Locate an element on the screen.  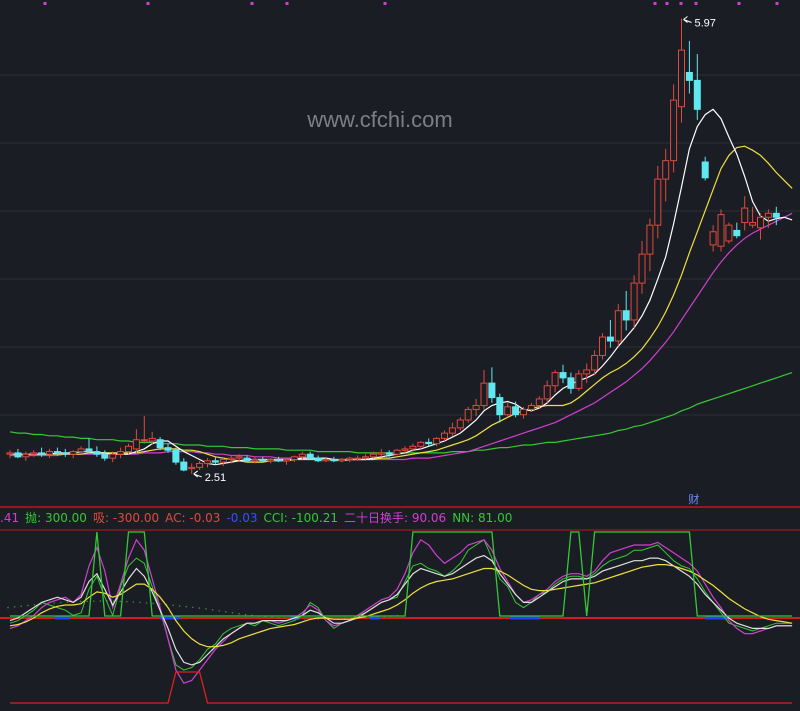
indicator-header-item: NN: 81.00 is located at coordinates (482, 518).